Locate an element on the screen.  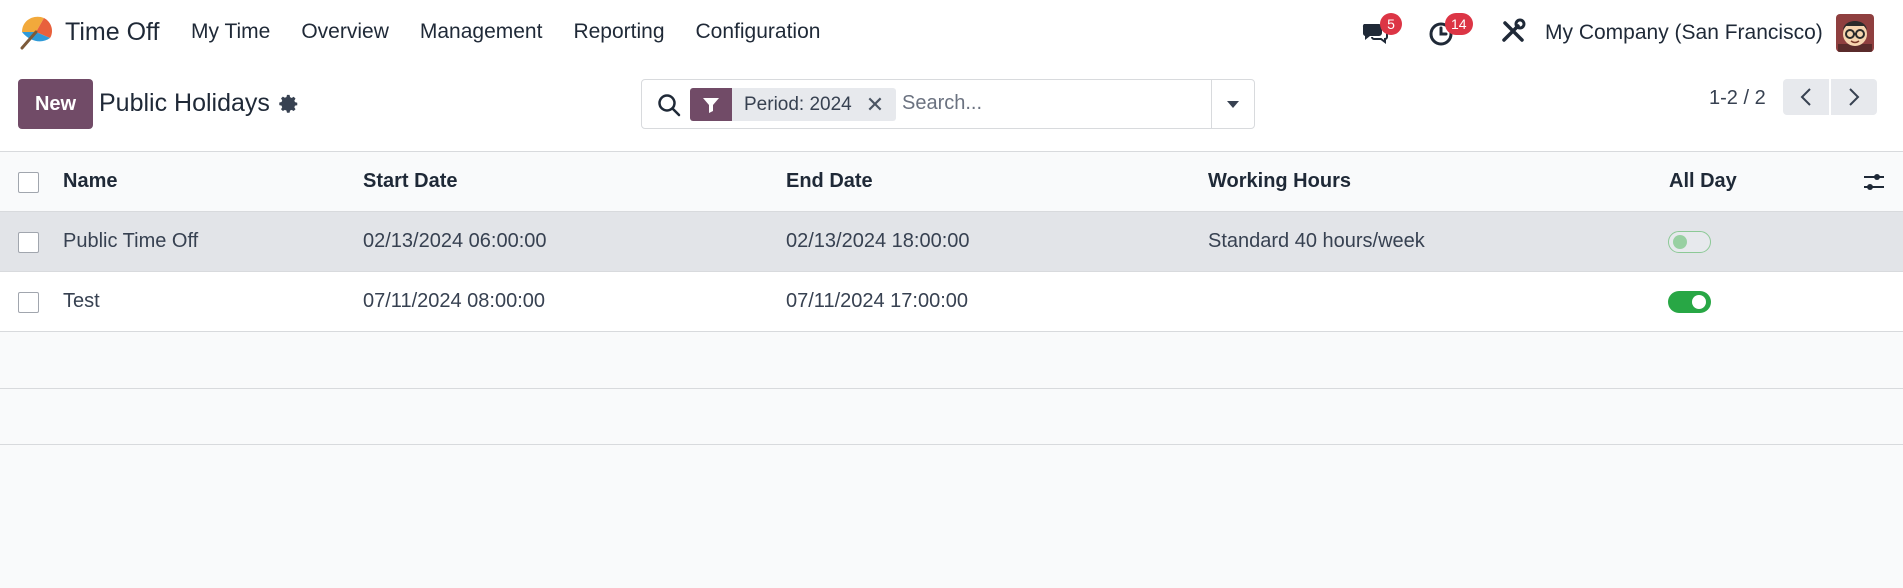
optional-columns-icon is located at coordinates (1874, 182).